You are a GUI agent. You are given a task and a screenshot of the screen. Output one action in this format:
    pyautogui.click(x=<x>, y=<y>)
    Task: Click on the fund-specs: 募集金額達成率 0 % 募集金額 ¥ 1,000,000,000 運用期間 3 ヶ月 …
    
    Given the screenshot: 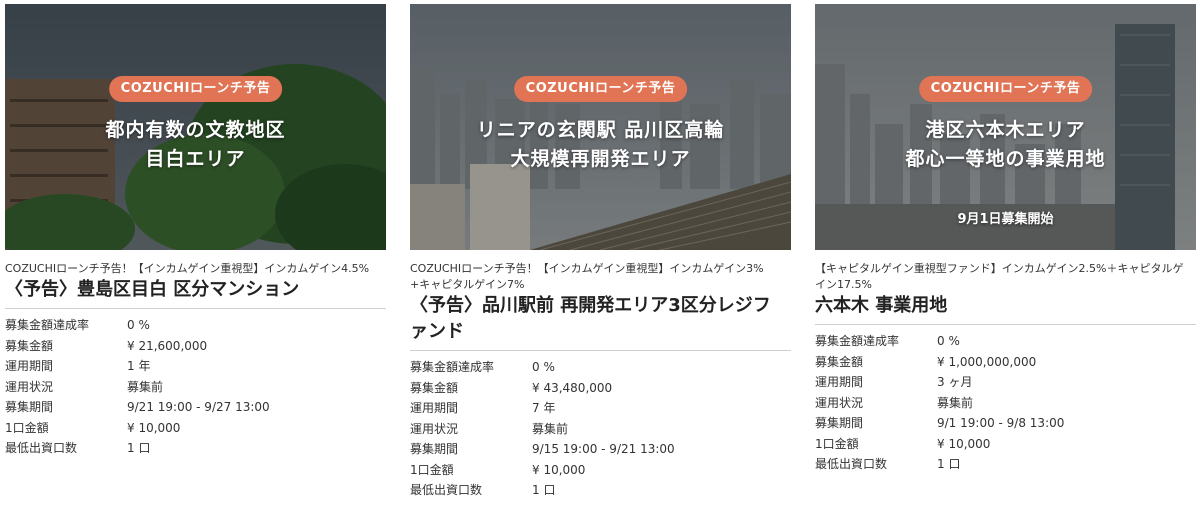 What is the action you would take?
    pyautogui.click(x=1005, y=403)
    